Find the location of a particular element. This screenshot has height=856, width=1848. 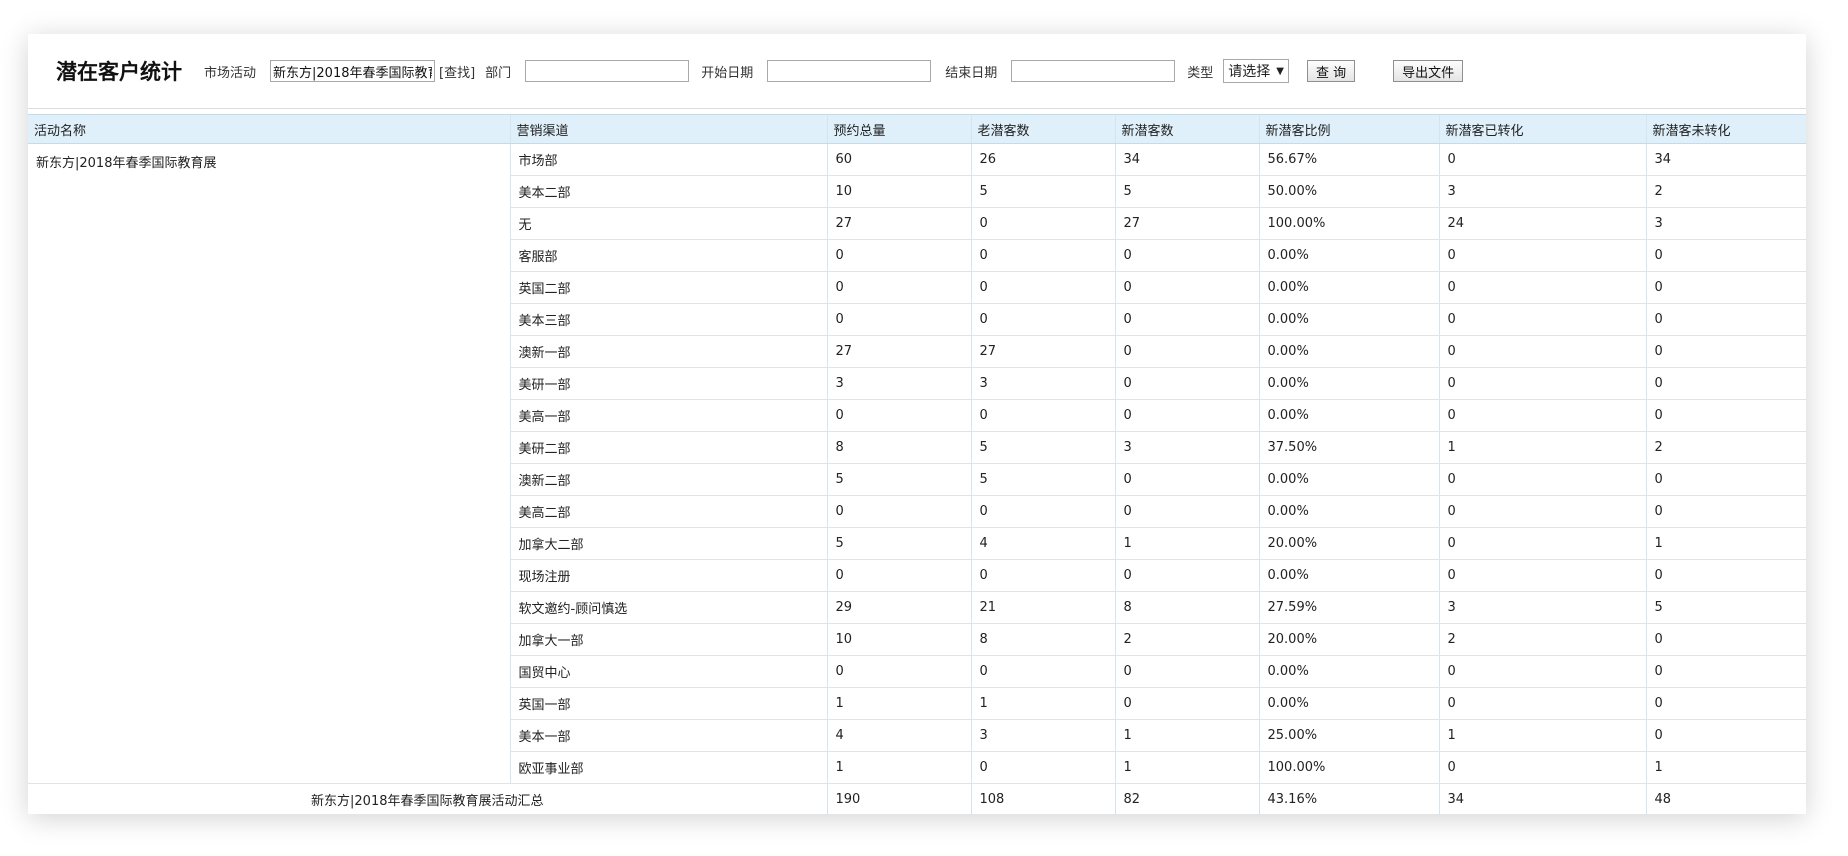

type-select: 请选择 ▼ is located at coordinates (1256, 71).